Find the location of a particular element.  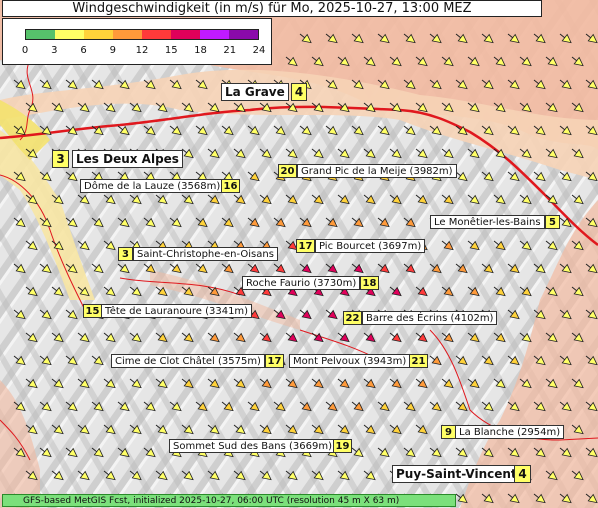

place-grand-pic-de-la-meije: Grand Pic de la Meije (3982m) is located at coordinates (377, 171).